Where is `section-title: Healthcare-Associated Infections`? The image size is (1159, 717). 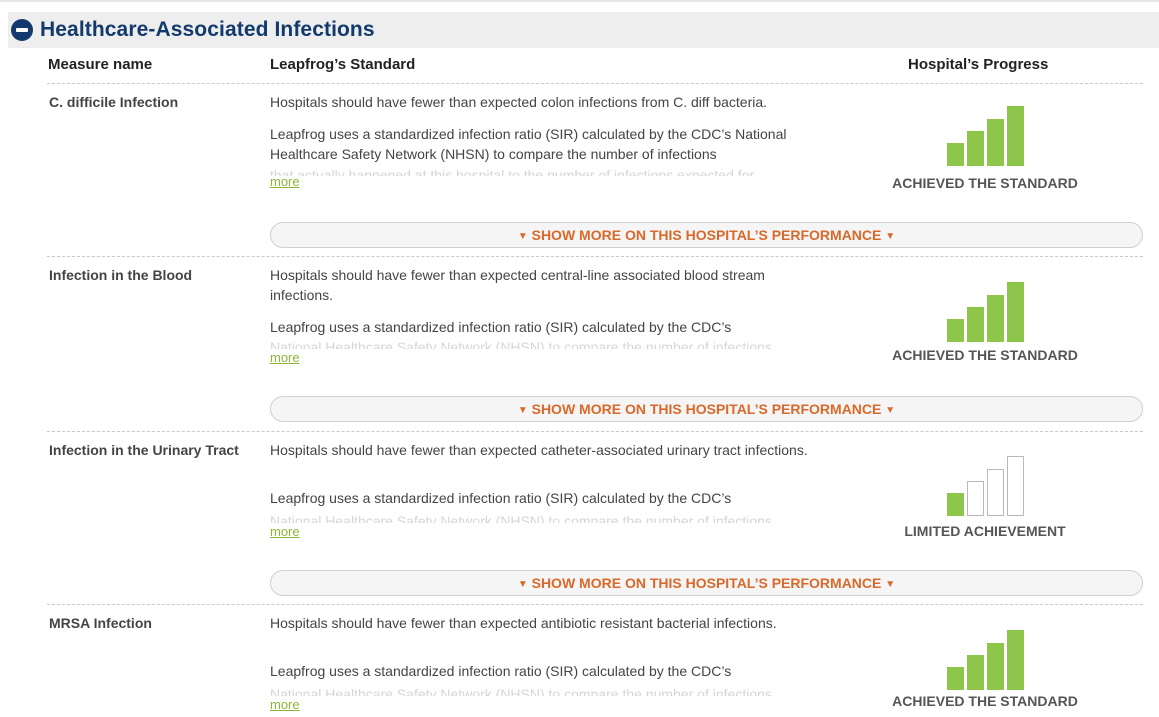 section-title: Healthcare-Associated Infections is located at coordinates (207, 29).